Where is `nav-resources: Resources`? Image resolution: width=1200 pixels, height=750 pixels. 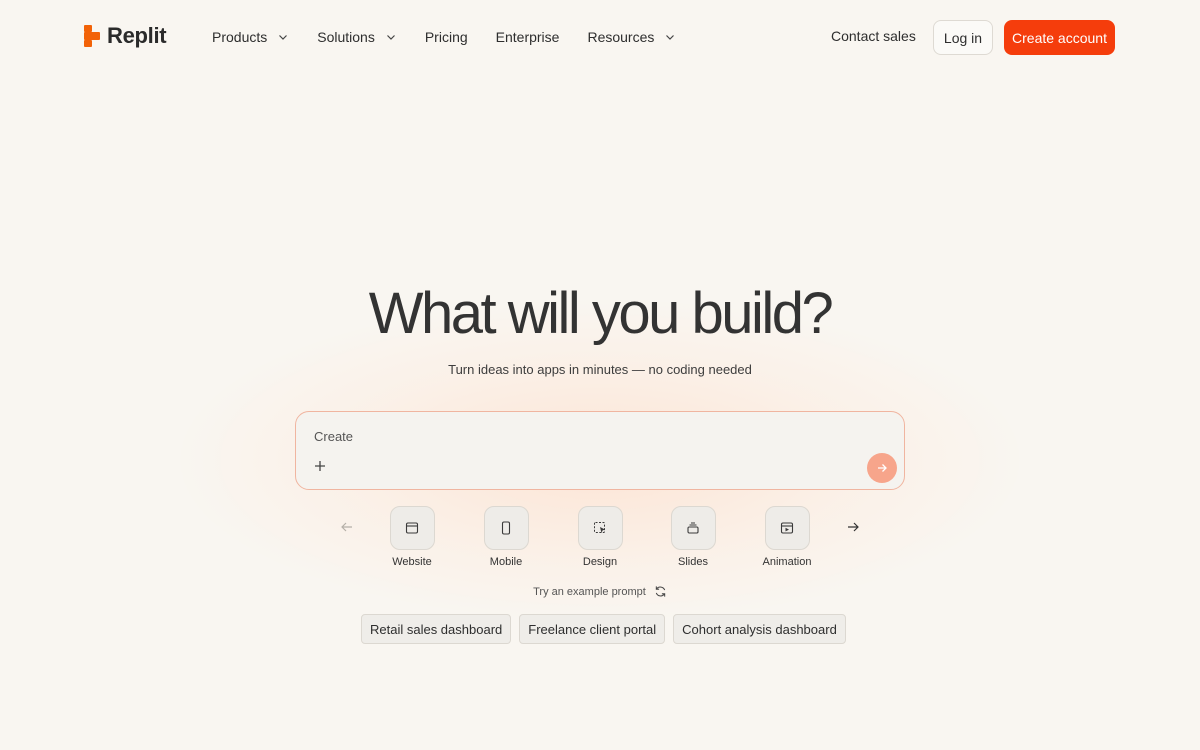
nav-resources: Resources is located at coordinates (631, 37).